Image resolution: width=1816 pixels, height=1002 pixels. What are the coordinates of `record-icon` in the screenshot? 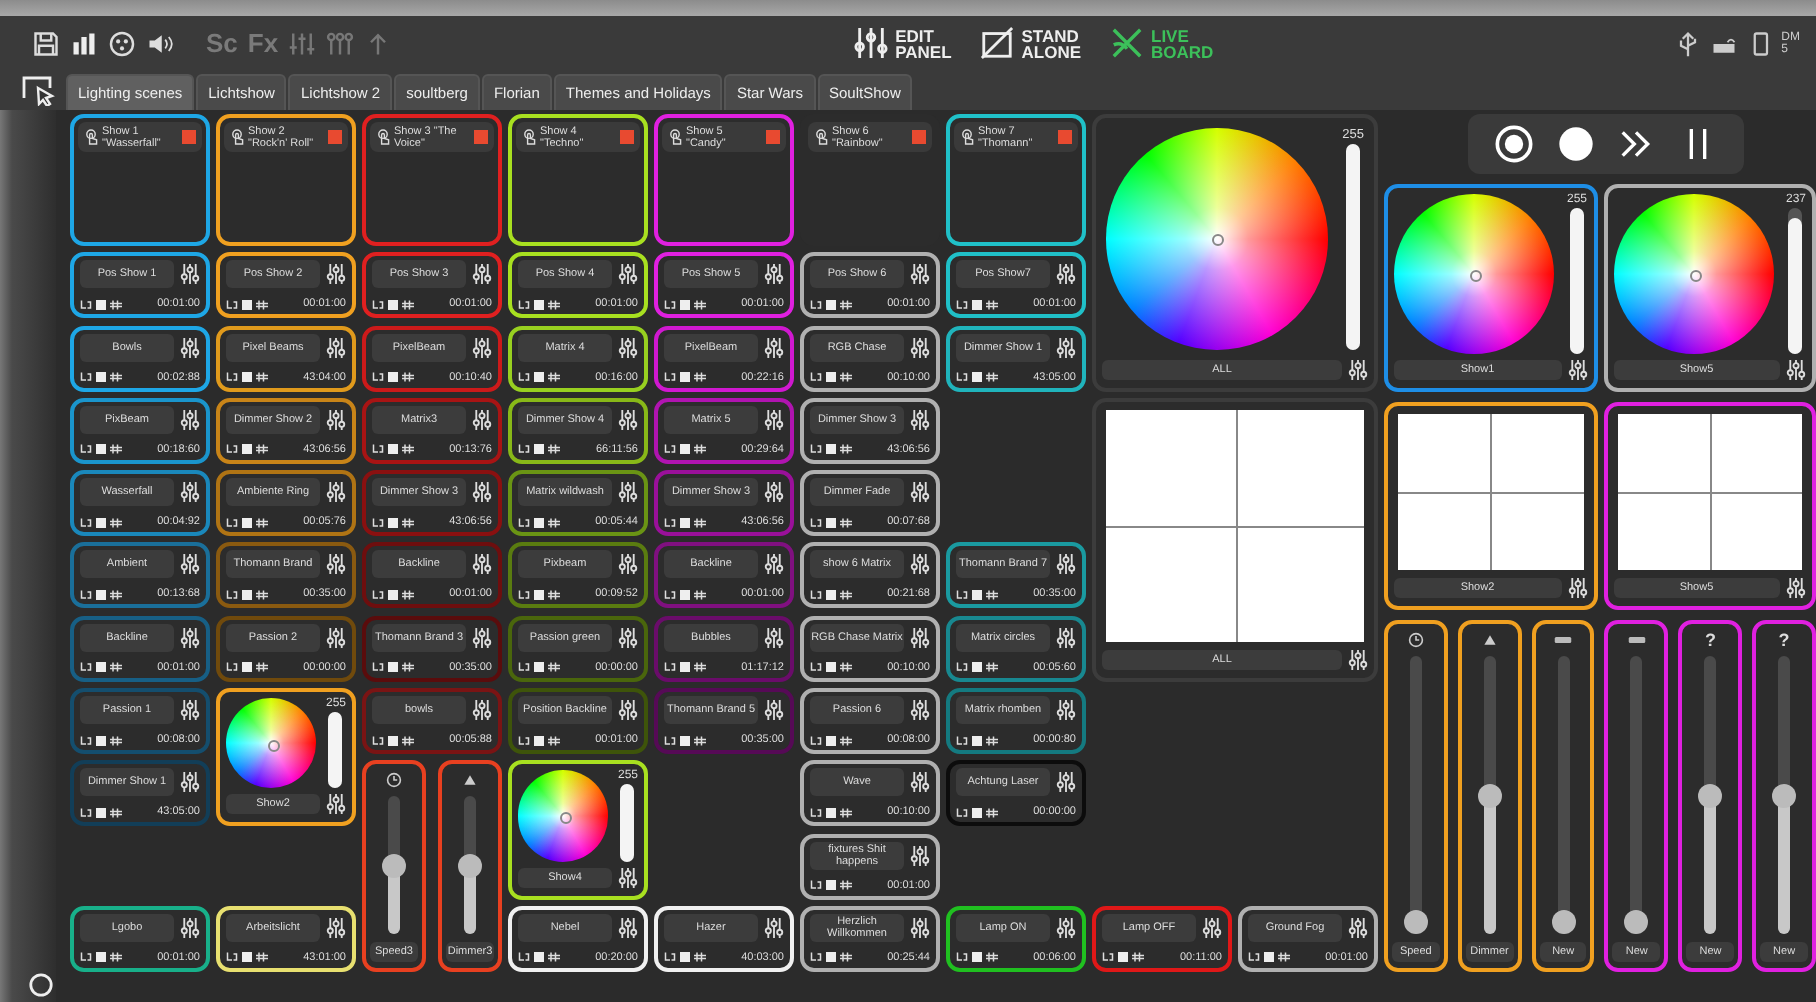 It's located at (1514, 144).